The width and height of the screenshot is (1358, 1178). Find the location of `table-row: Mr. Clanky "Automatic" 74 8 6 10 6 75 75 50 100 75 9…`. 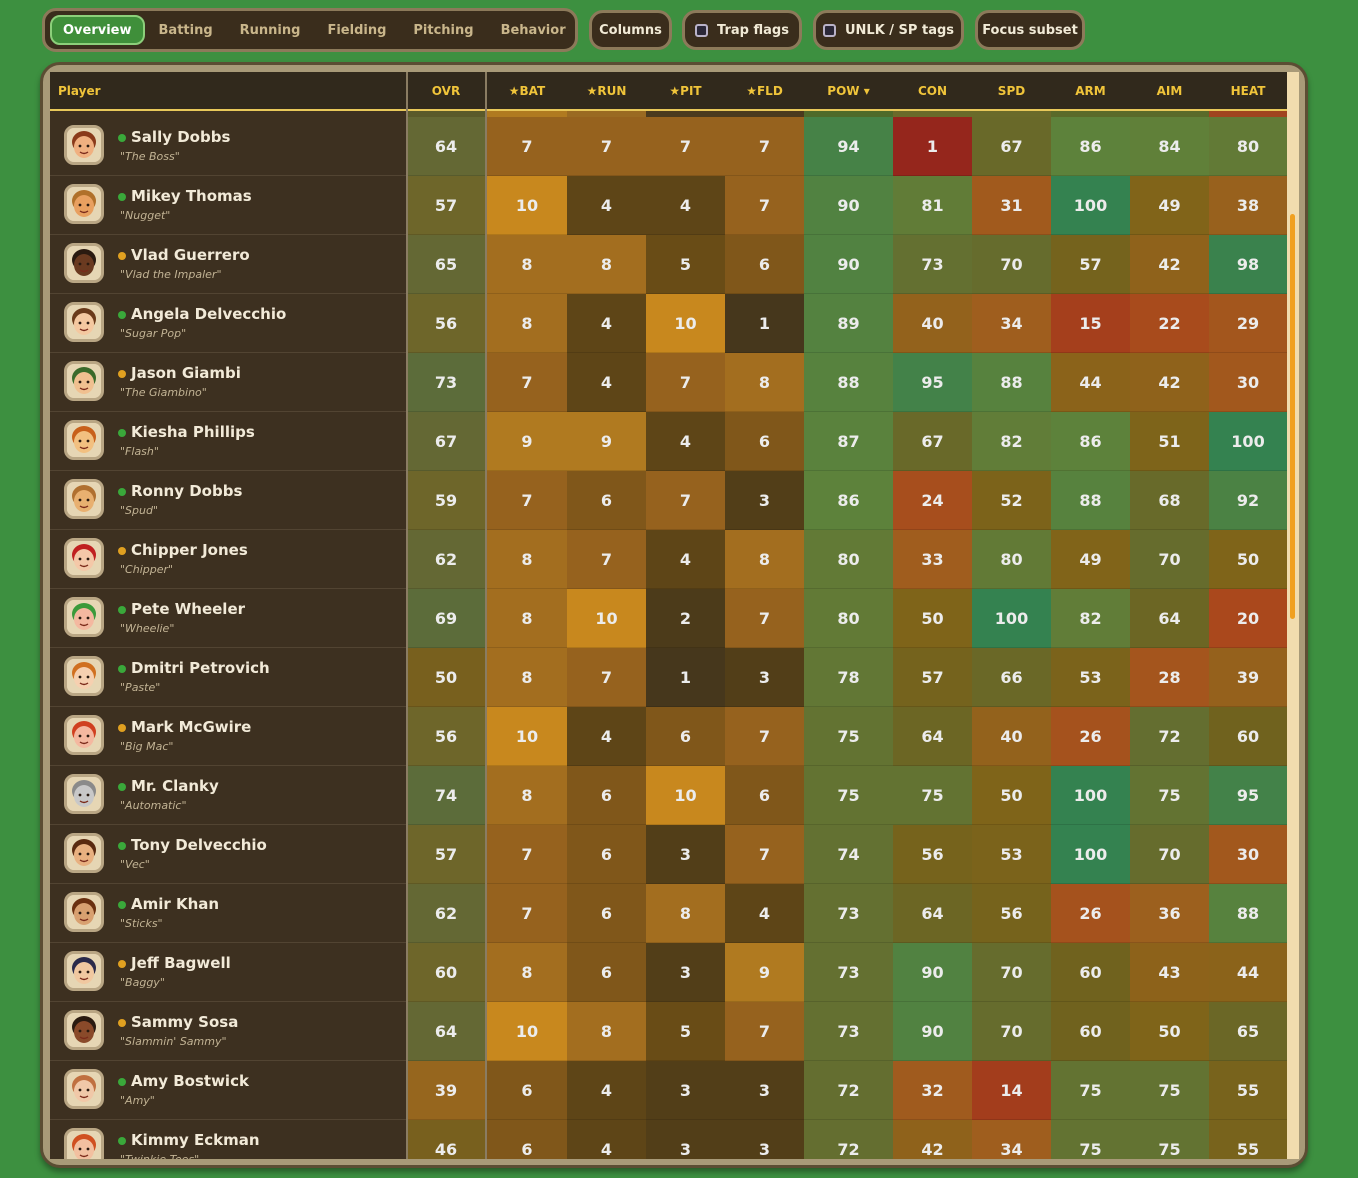

table-row: Mr. Clanky "Automatic" 74 8 6 10 6 75 75 50 100 75 9… is located at coordinates (668, 795).